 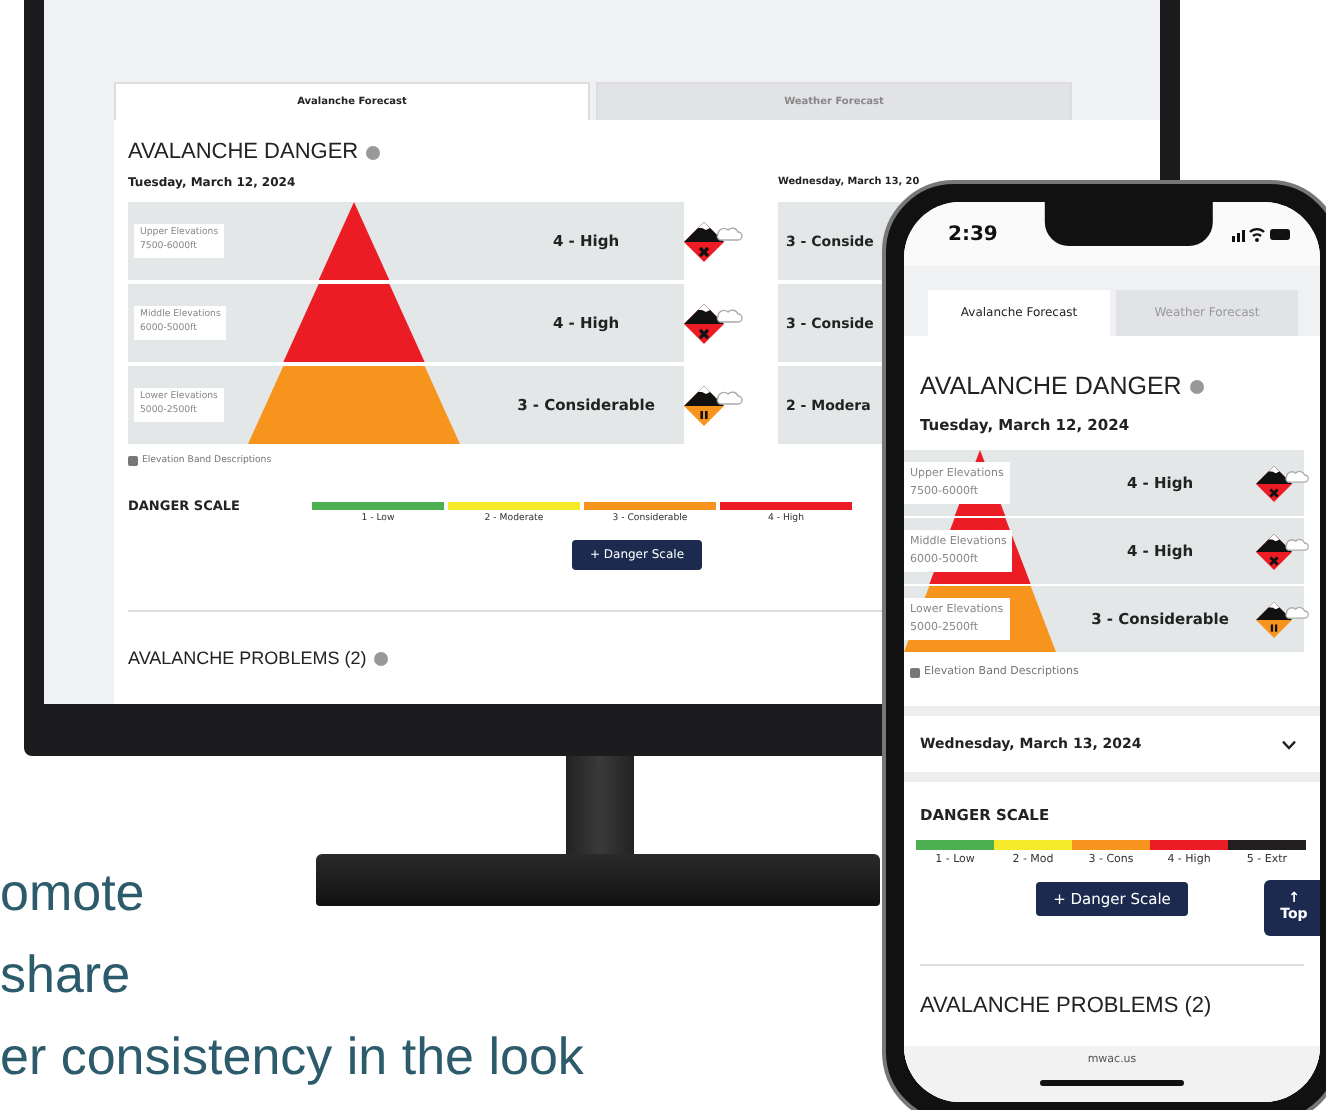 I want to click on status-time: 2:39, so click(x=973, y=234).